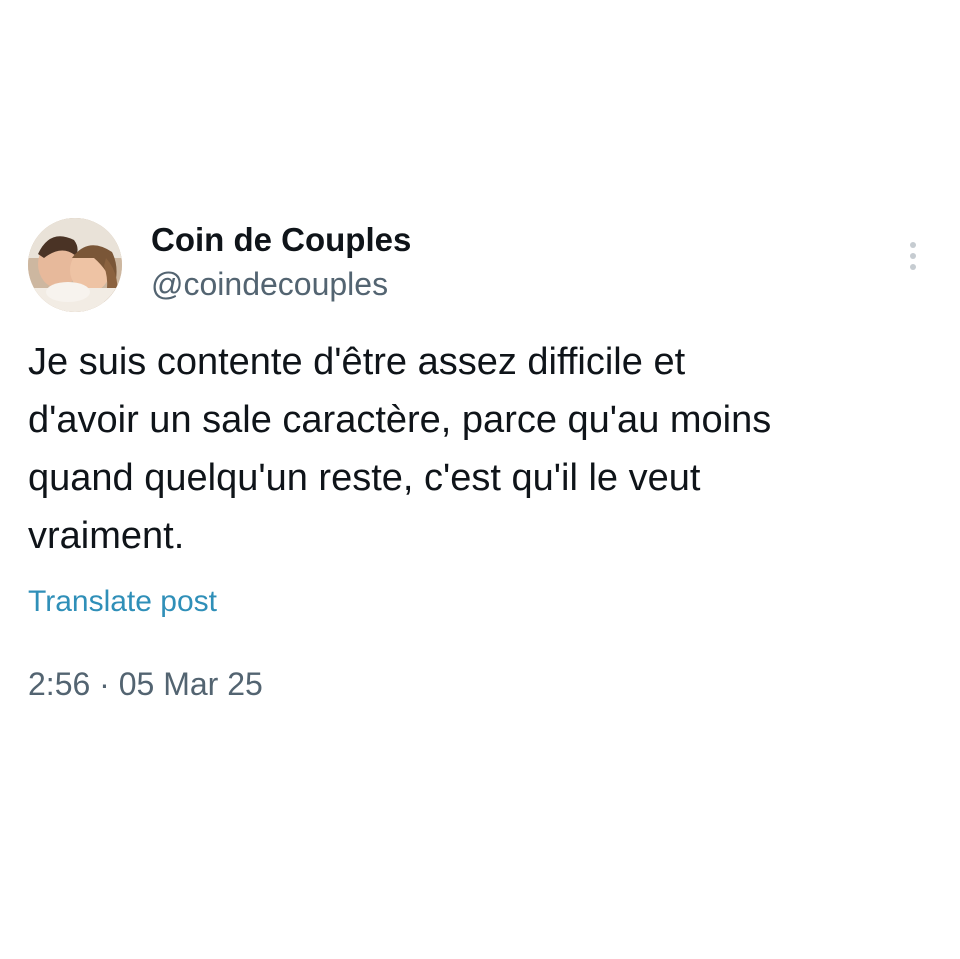 This screenshot has height=959, width=960. Describe the element at coordinates (913, 245) in the screenshot. I see `more-vertical-icon` at that location.